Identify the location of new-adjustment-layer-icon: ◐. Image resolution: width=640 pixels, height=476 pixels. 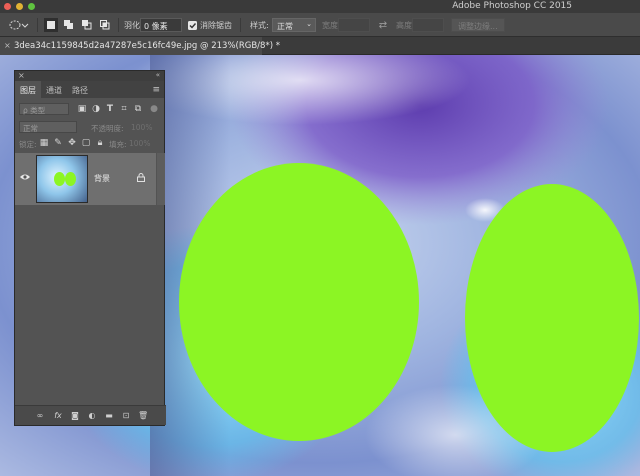
(92, 416).